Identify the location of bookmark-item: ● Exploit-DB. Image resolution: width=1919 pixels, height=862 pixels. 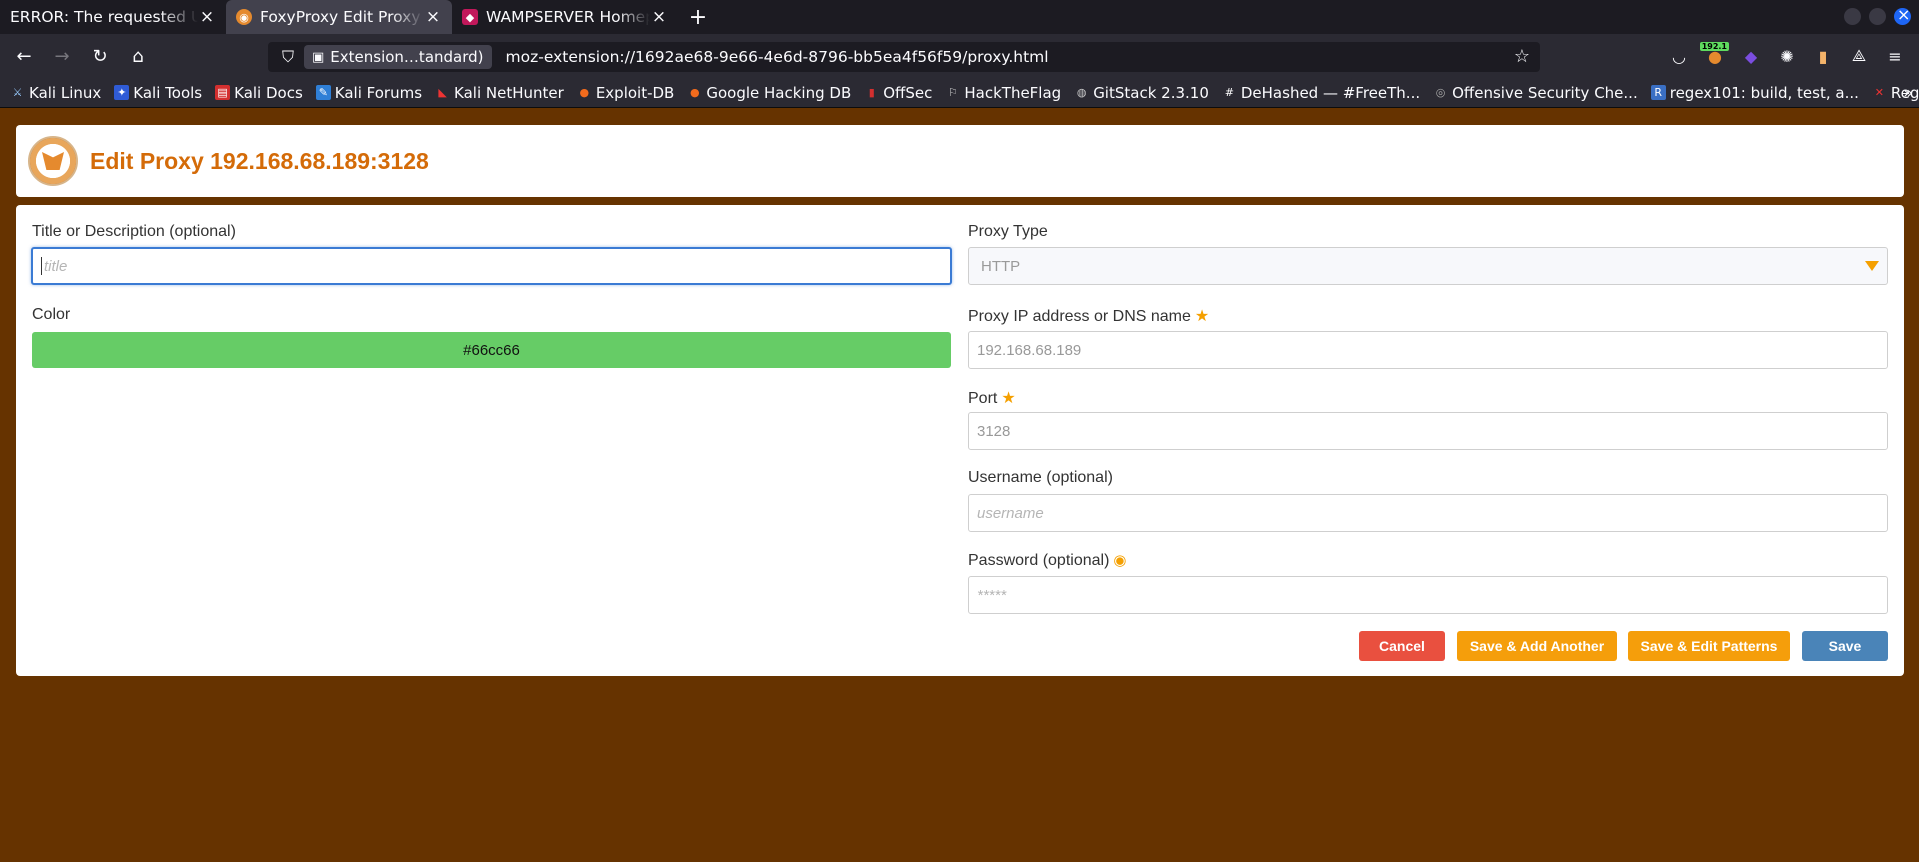
(626, 93).